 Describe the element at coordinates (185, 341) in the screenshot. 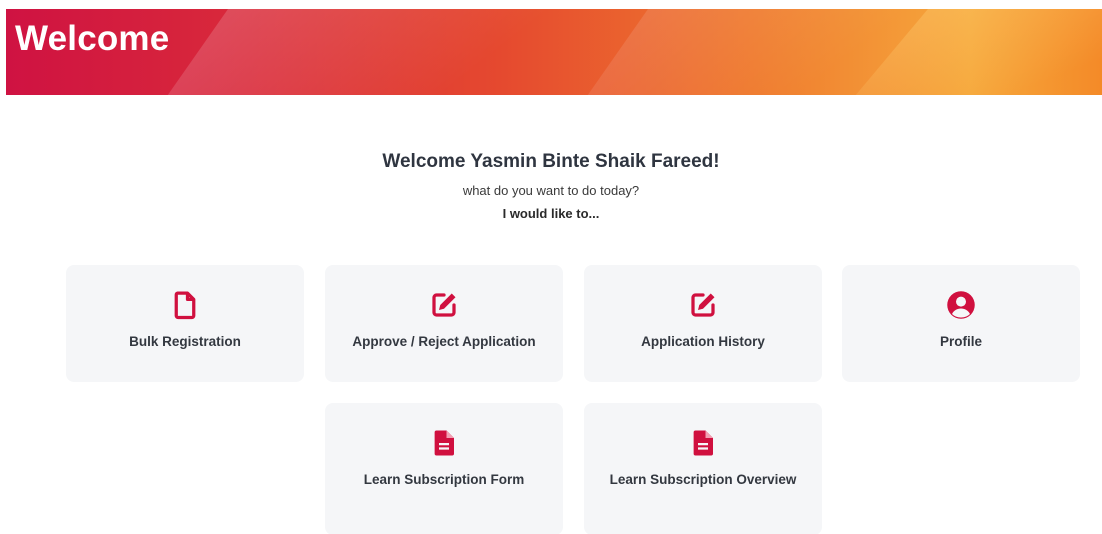

I see `bulk-registration-label: Bulk Registration` at that location.